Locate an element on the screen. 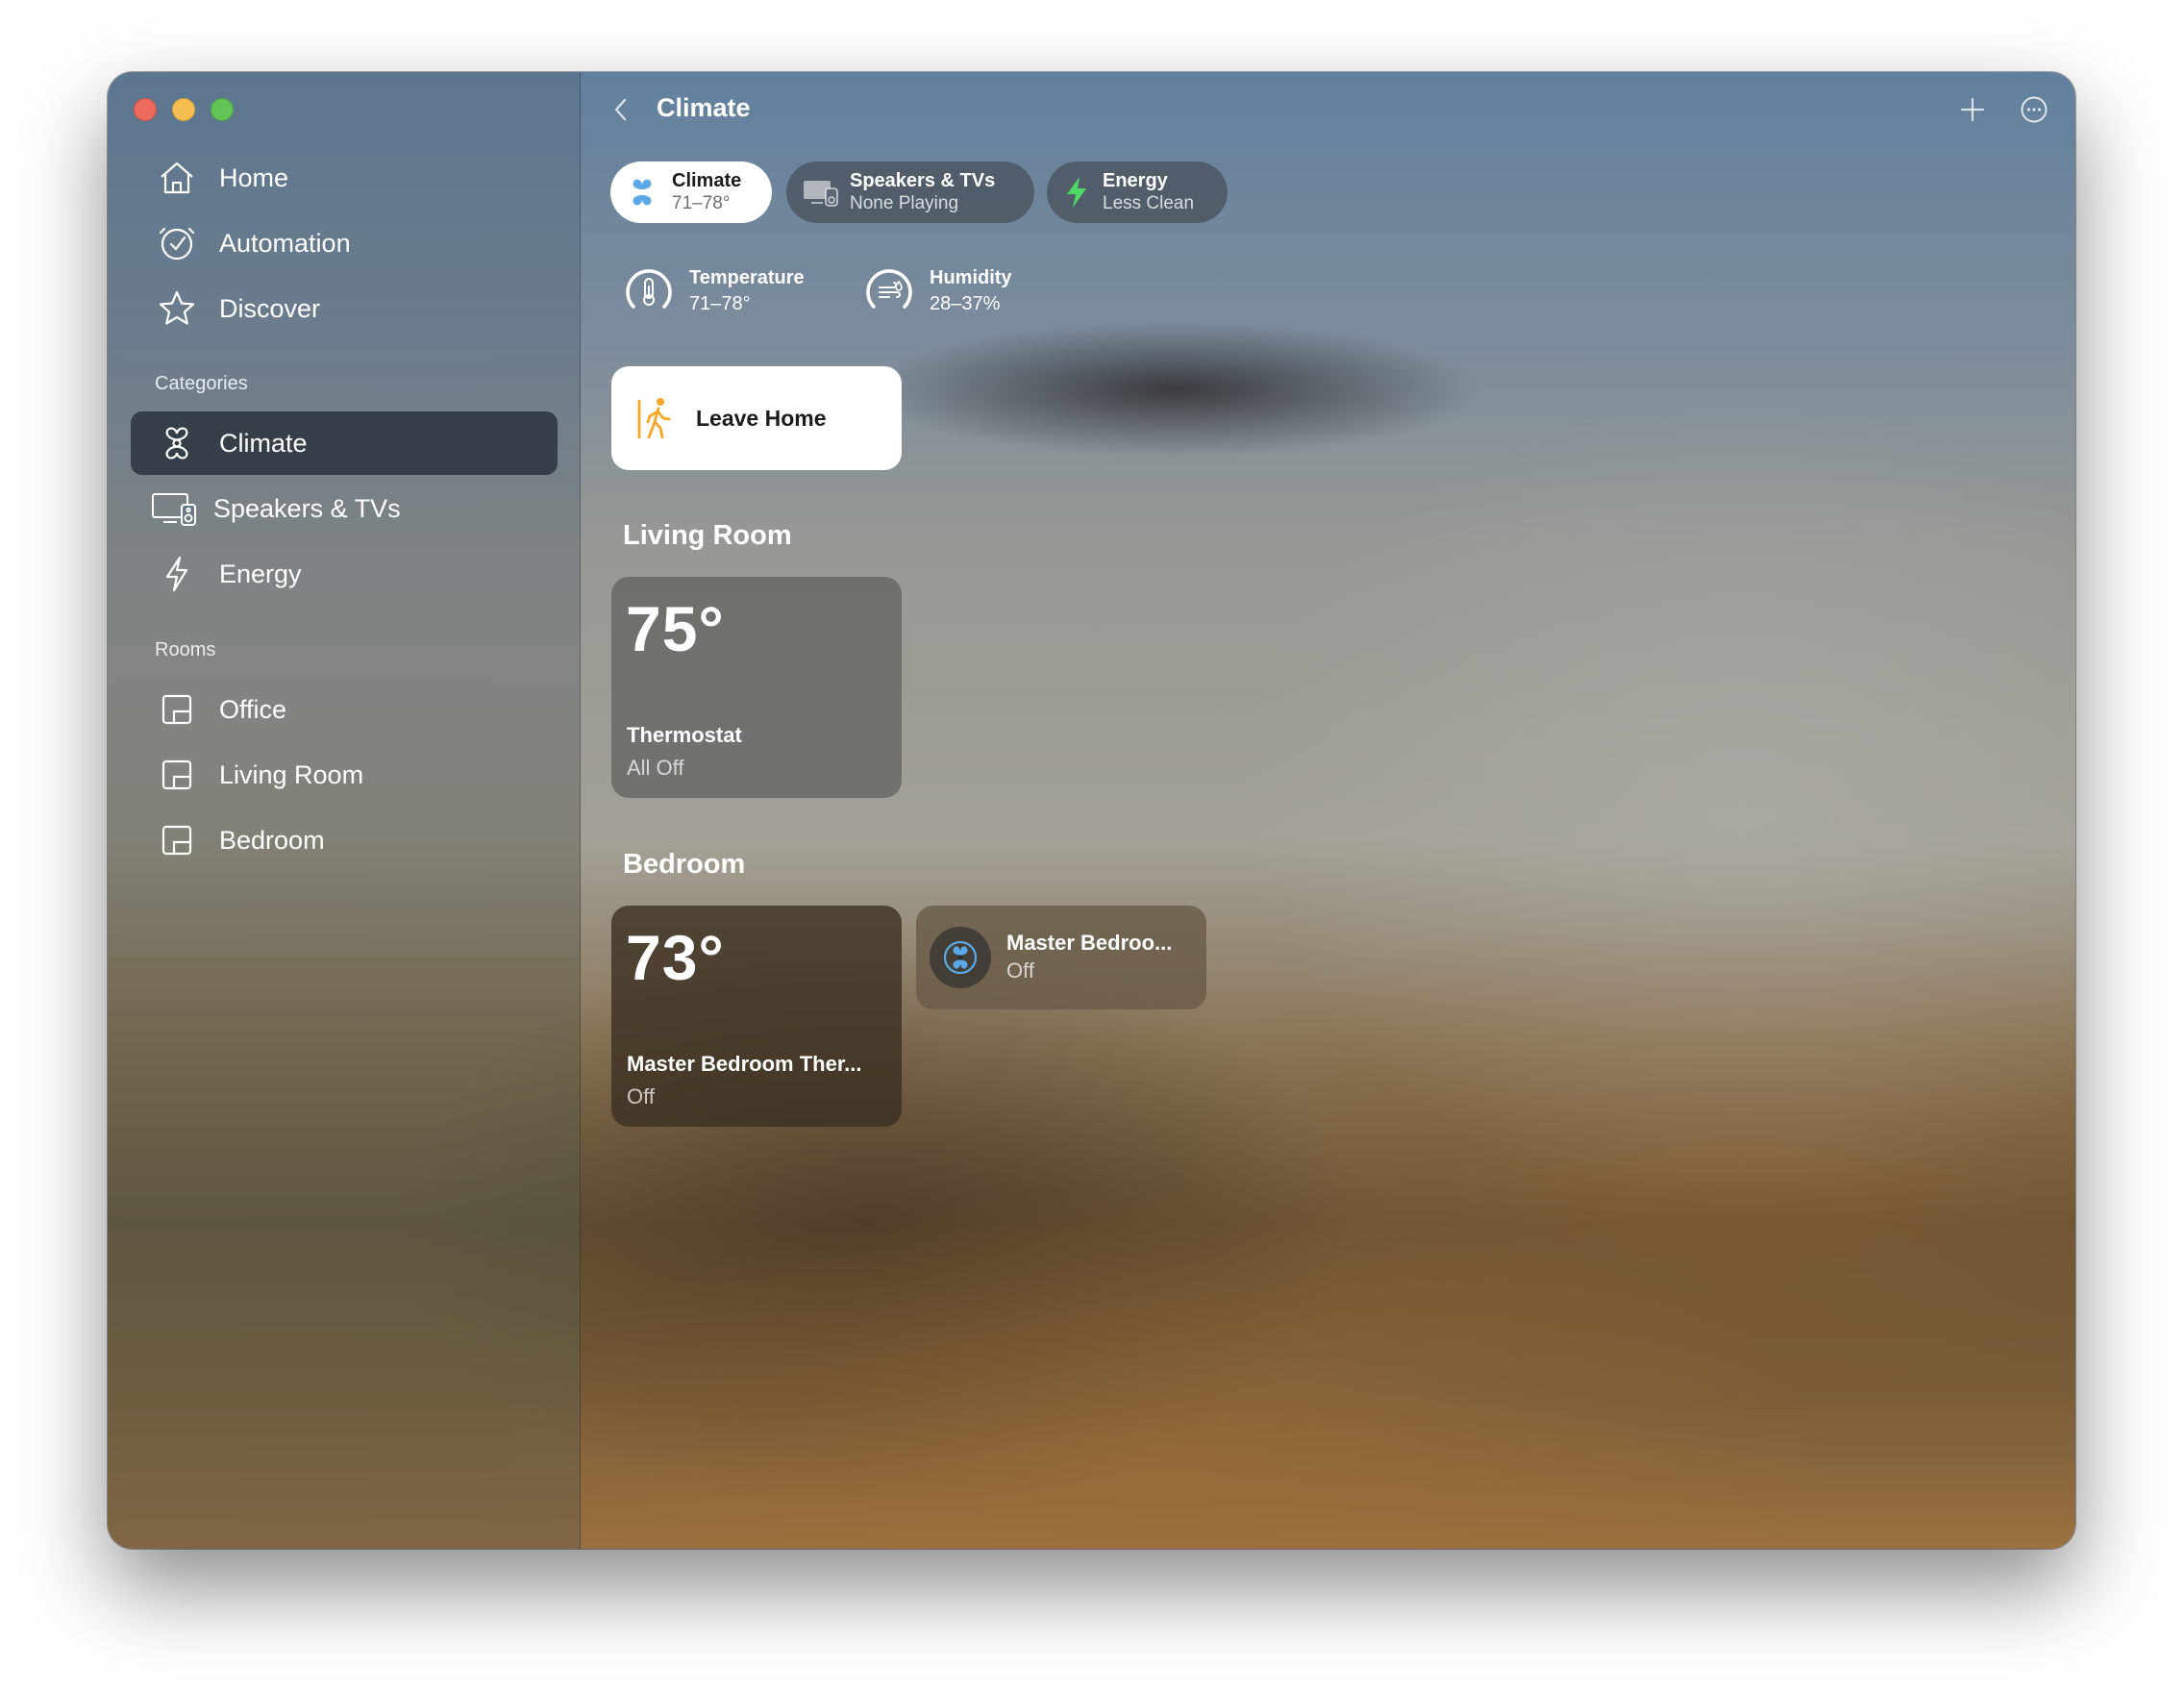 The height and width of the screenshot is (1692, 2184). tile-status: All Off is located at coordinates (656, 768).